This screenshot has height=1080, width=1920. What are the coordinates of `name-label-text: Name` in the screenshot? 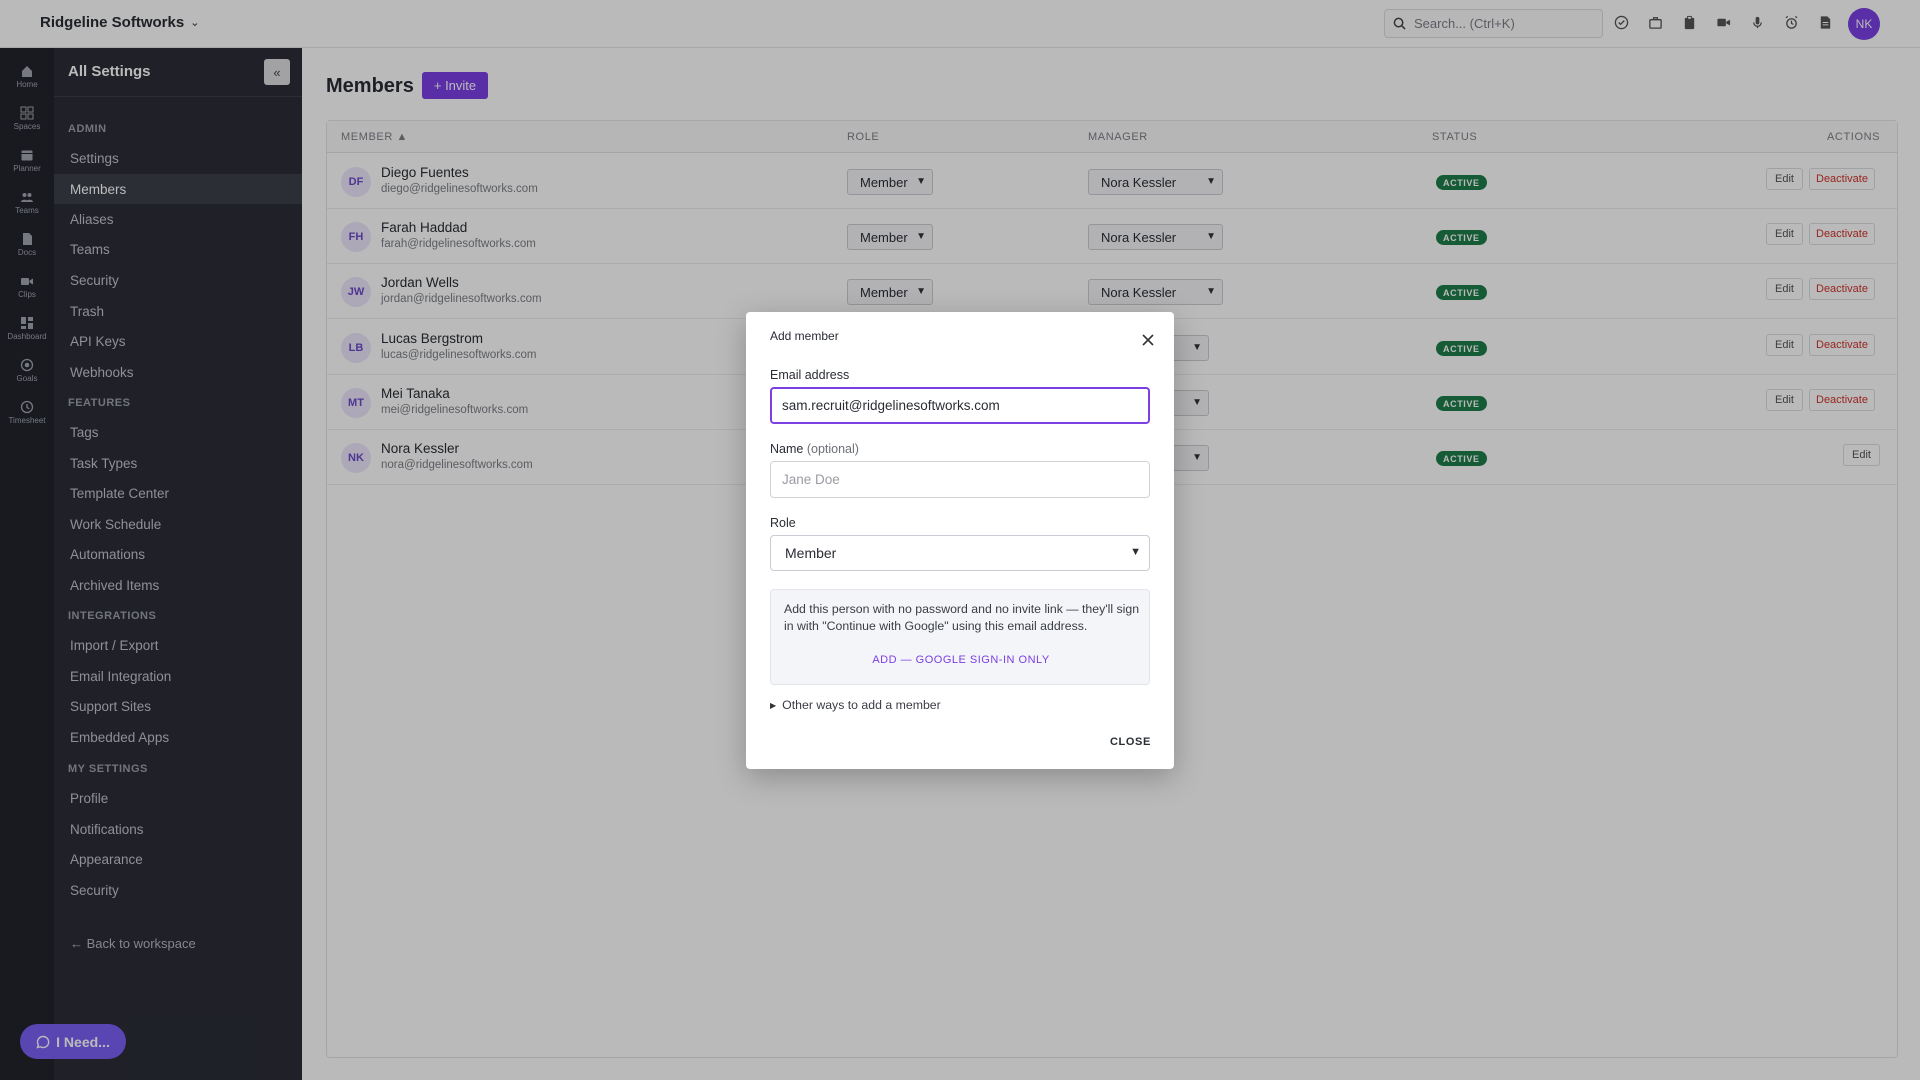 It's located at (787, 449).